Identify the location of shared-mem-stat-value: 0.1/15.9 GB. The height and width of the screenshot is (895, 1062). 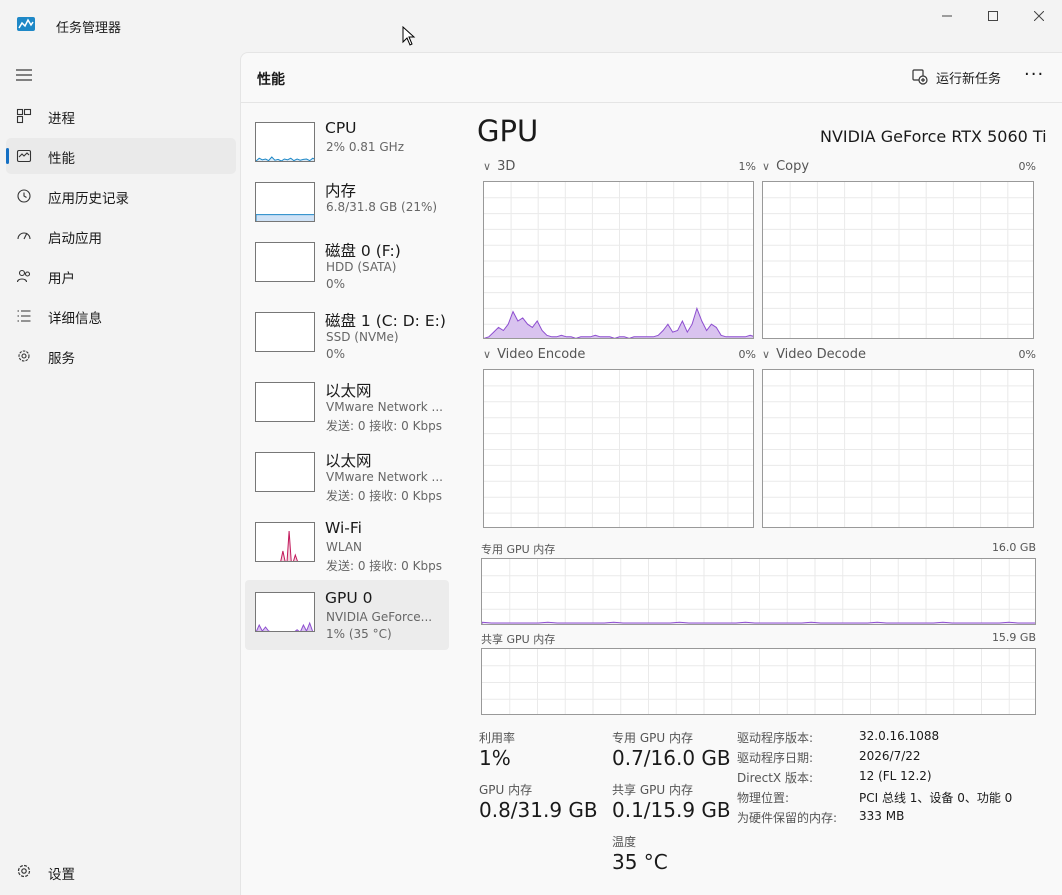
(671, 810).